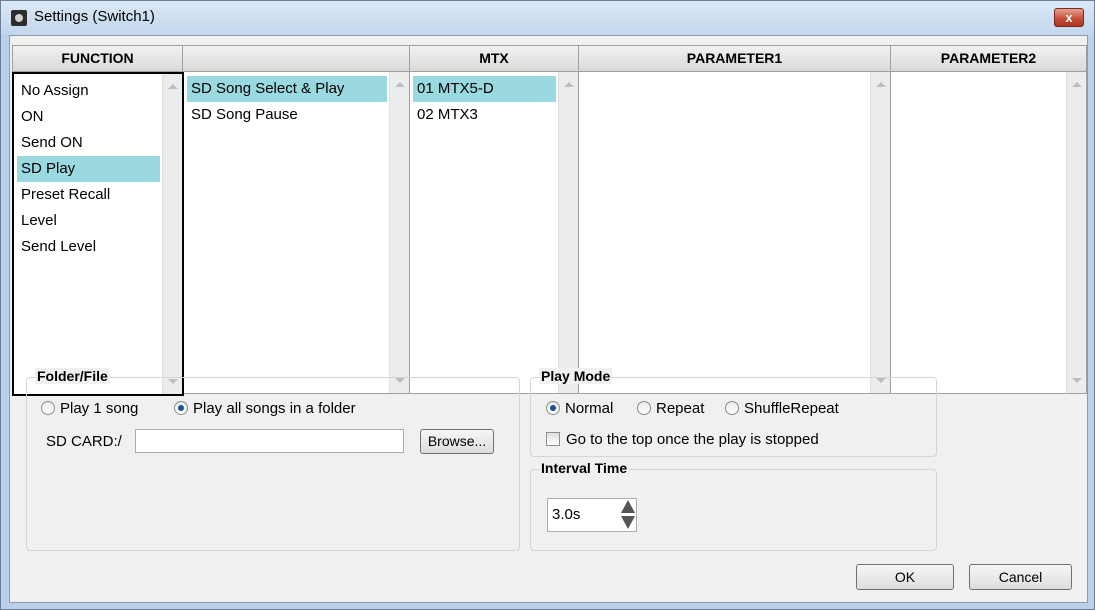  Describe the element at coordinates (84, 441) in the screenshot. I see `sd-card-path-label: SD CARD:/` at that location.